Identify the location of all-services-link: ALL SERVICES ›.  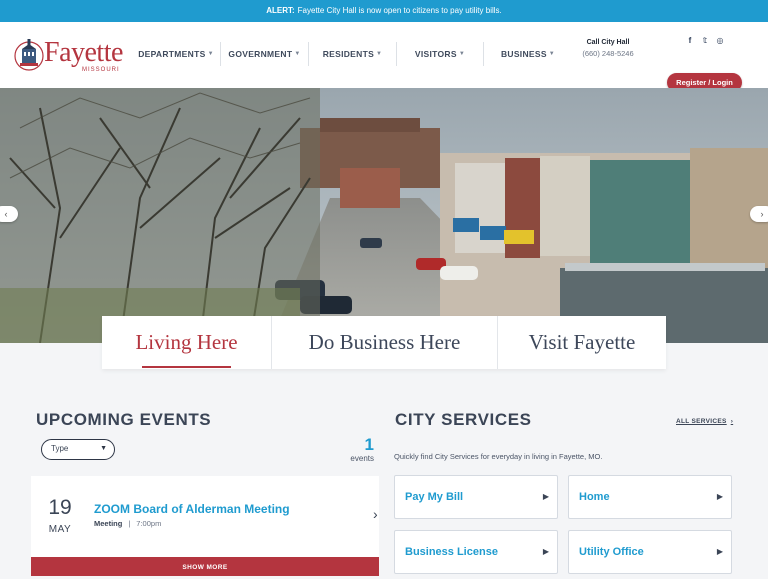
(704, 421).